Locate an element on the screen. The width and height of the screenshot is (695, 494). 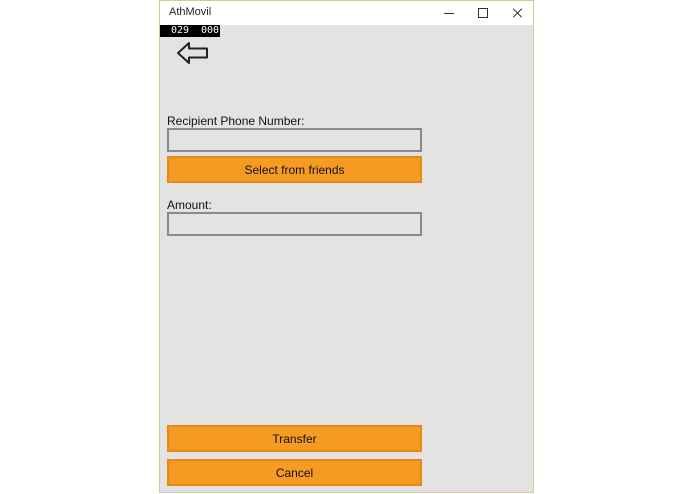
close-icon is located at coordinates (517, 13).